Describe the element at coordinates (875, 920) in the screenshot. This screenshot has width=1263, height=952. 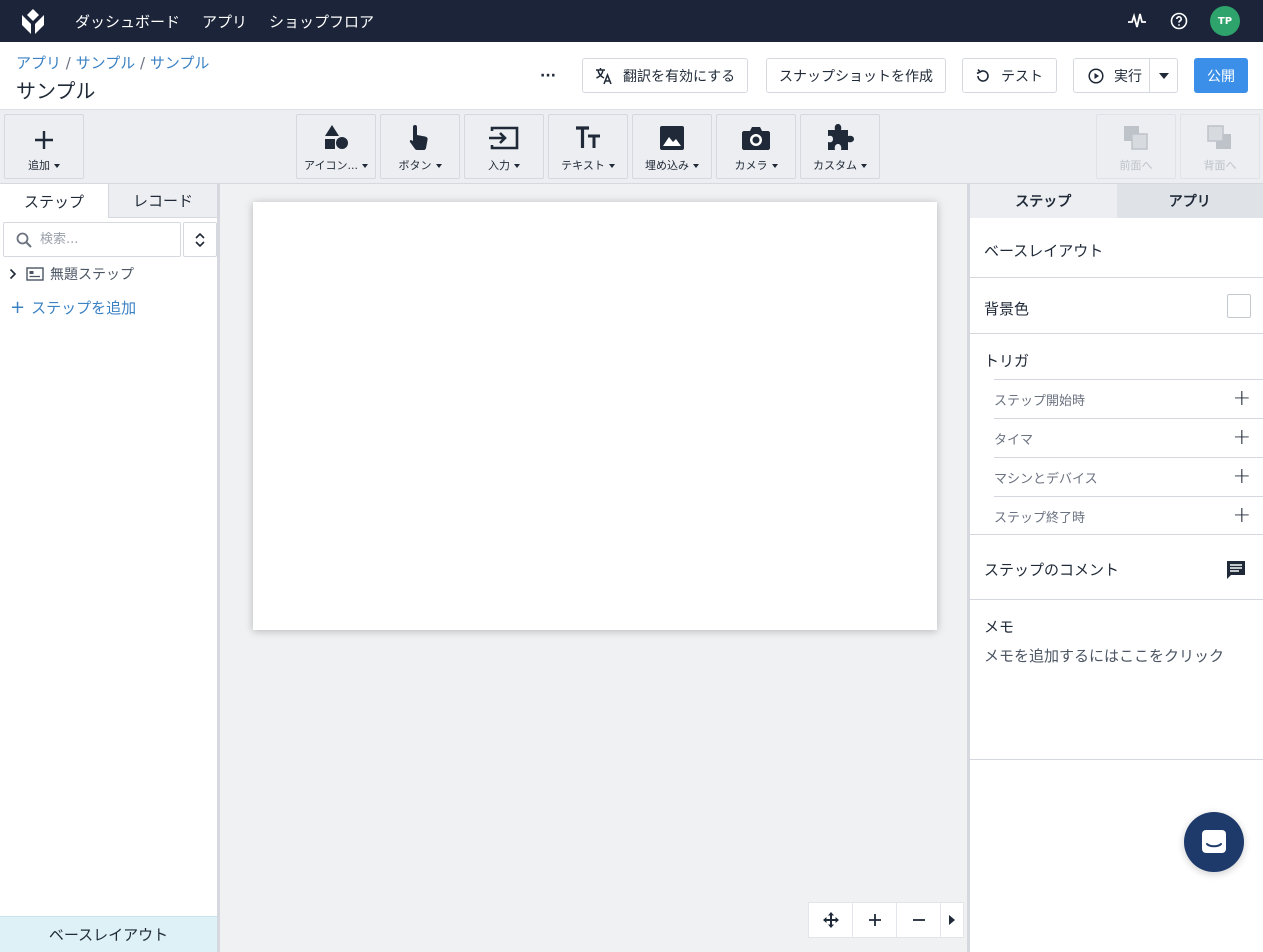
I see `zoom-in-button` at that location.